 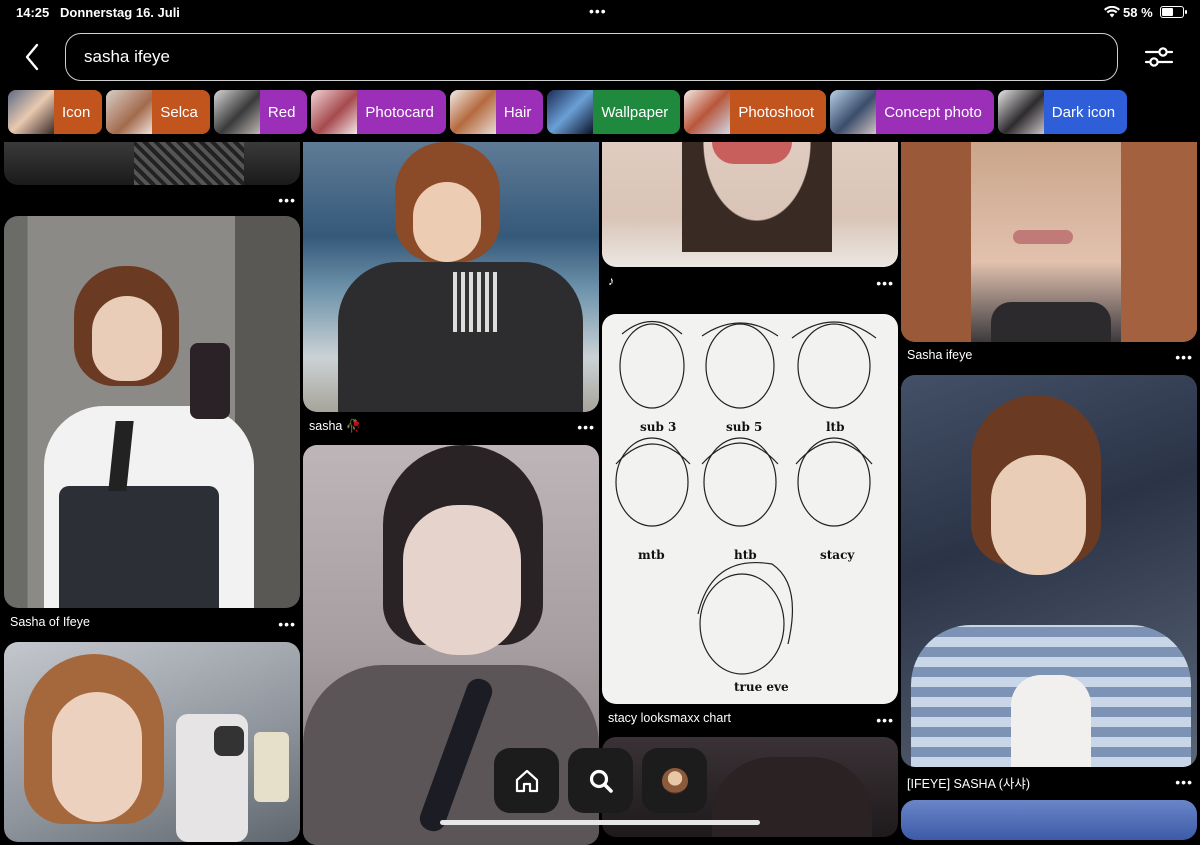 I want to click on chip-label: Hair, so click(x=517, y=112).